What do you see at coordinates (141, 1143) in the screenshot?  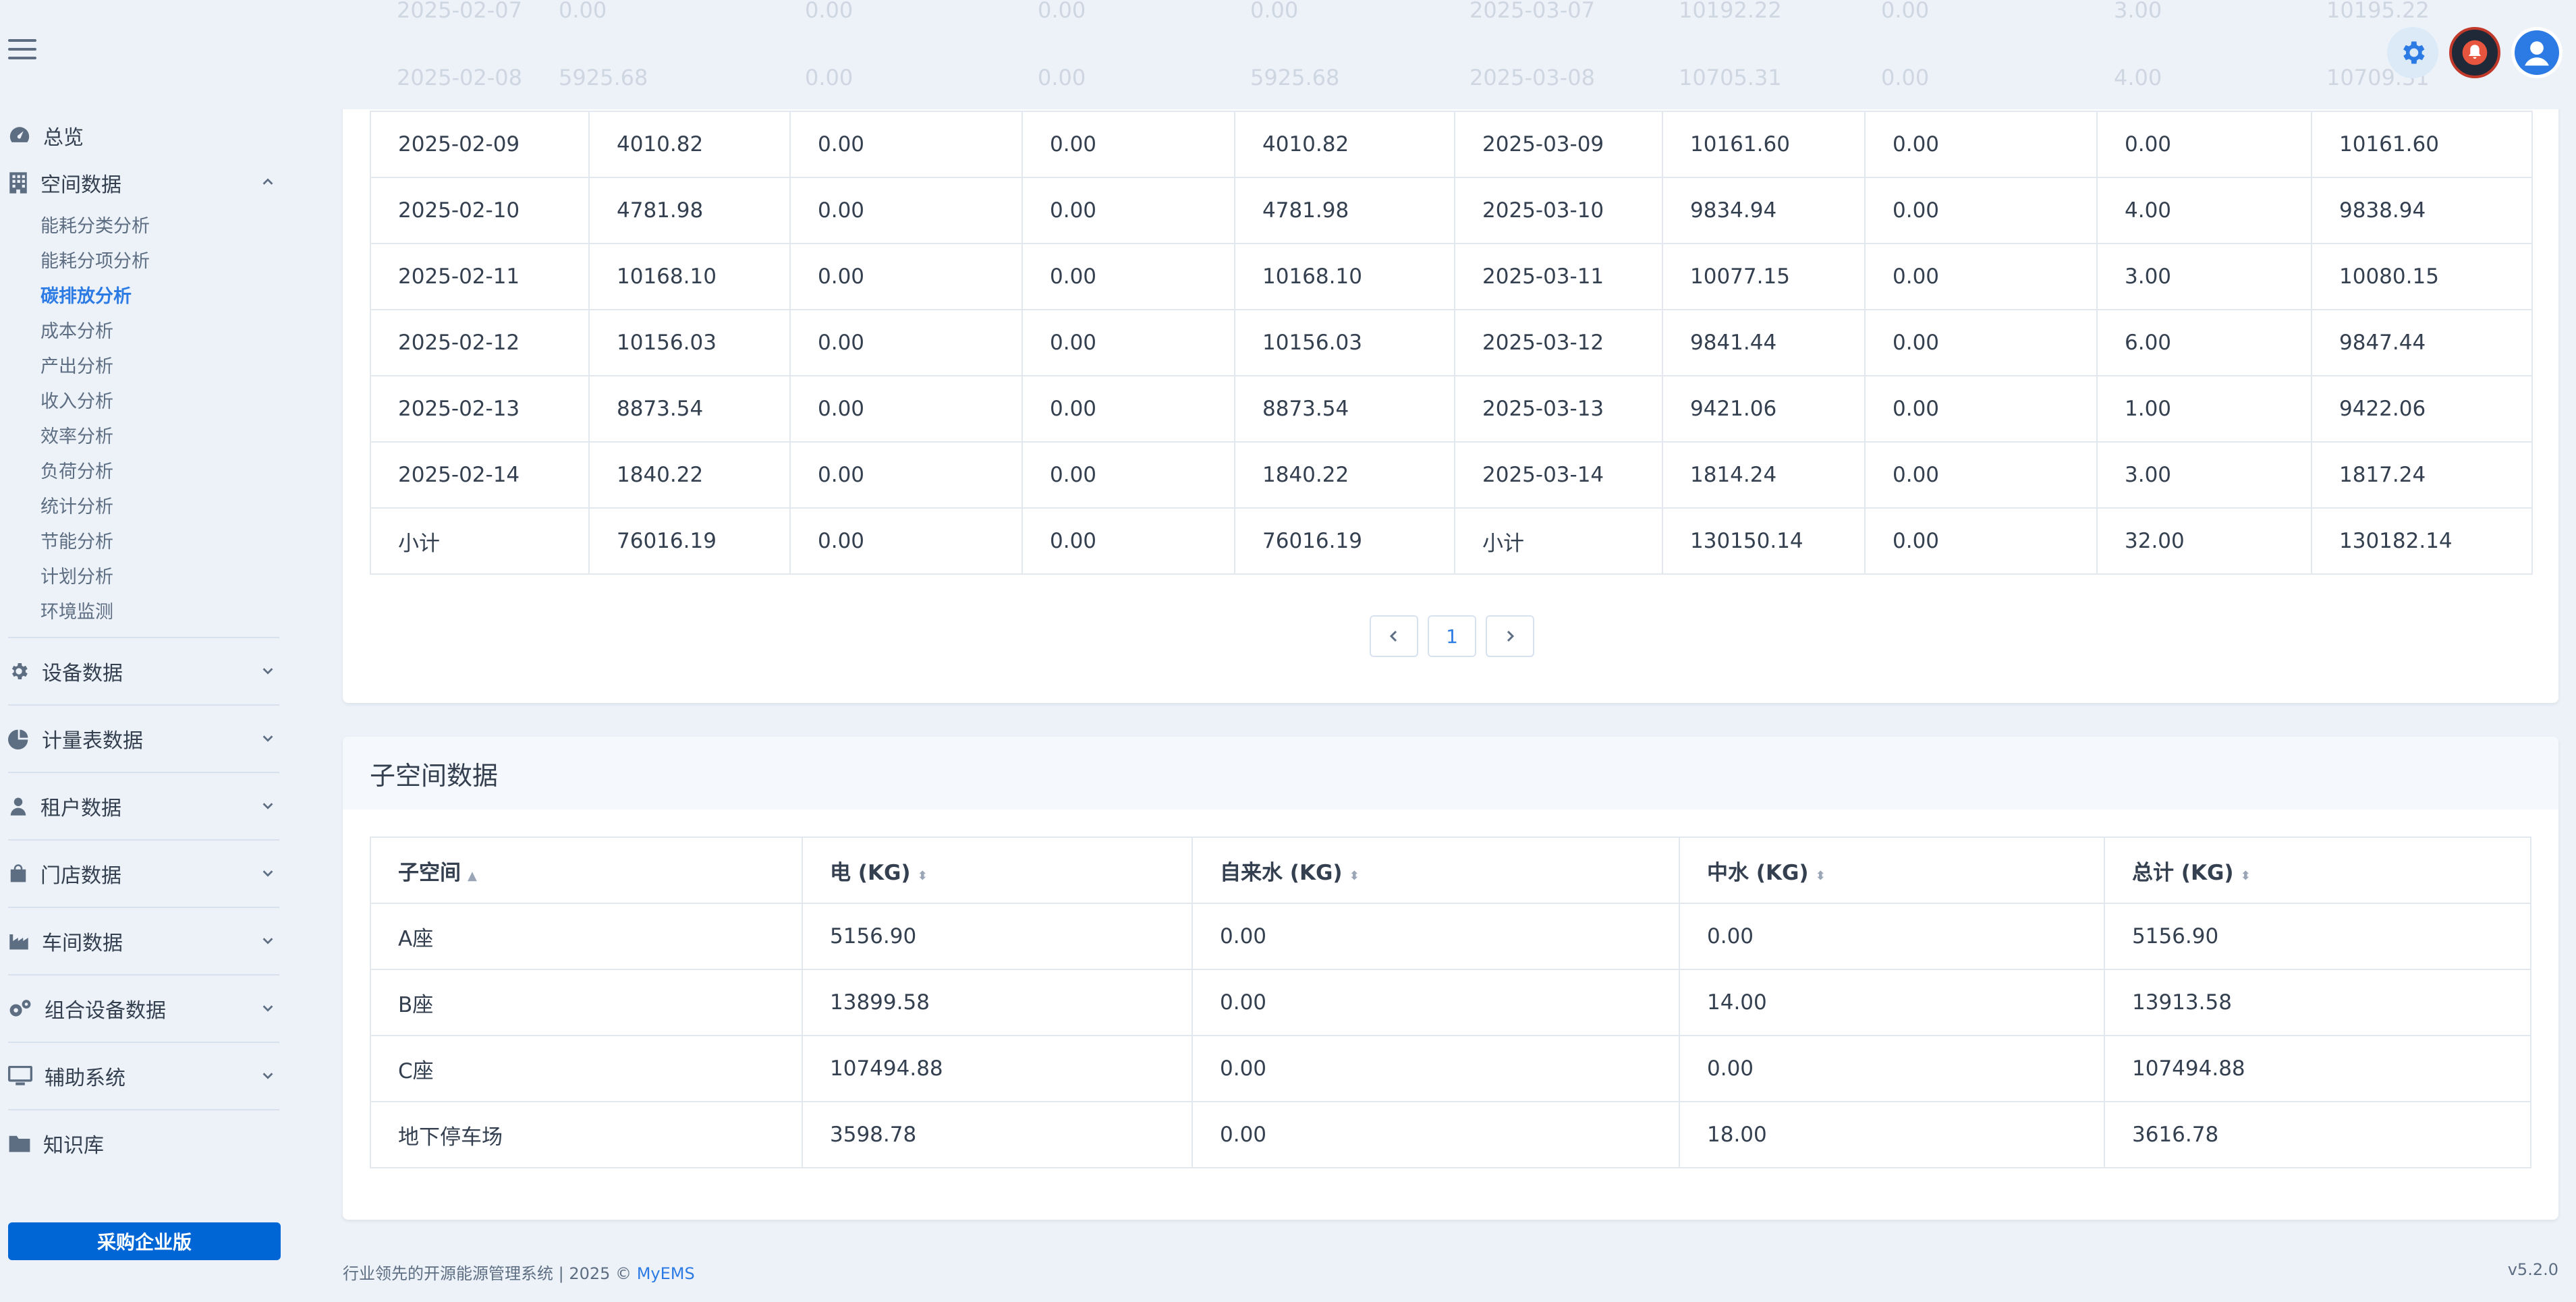 I see `sidebar-item-knowledge-base: 知识库` at bounding box center [141, 1143].